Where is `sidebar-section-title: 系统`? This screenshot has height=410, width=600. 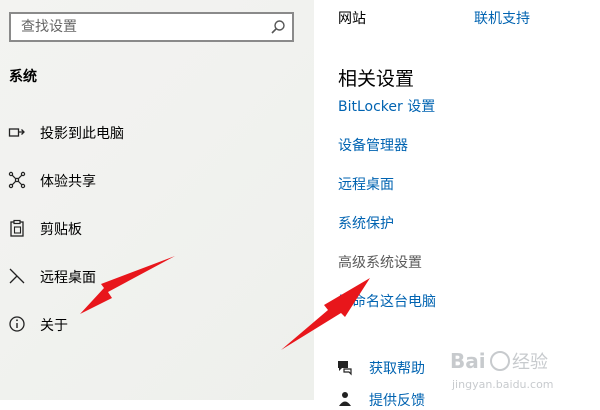
sidebar-section-title: 系统 is located at coordinates (23, 77).